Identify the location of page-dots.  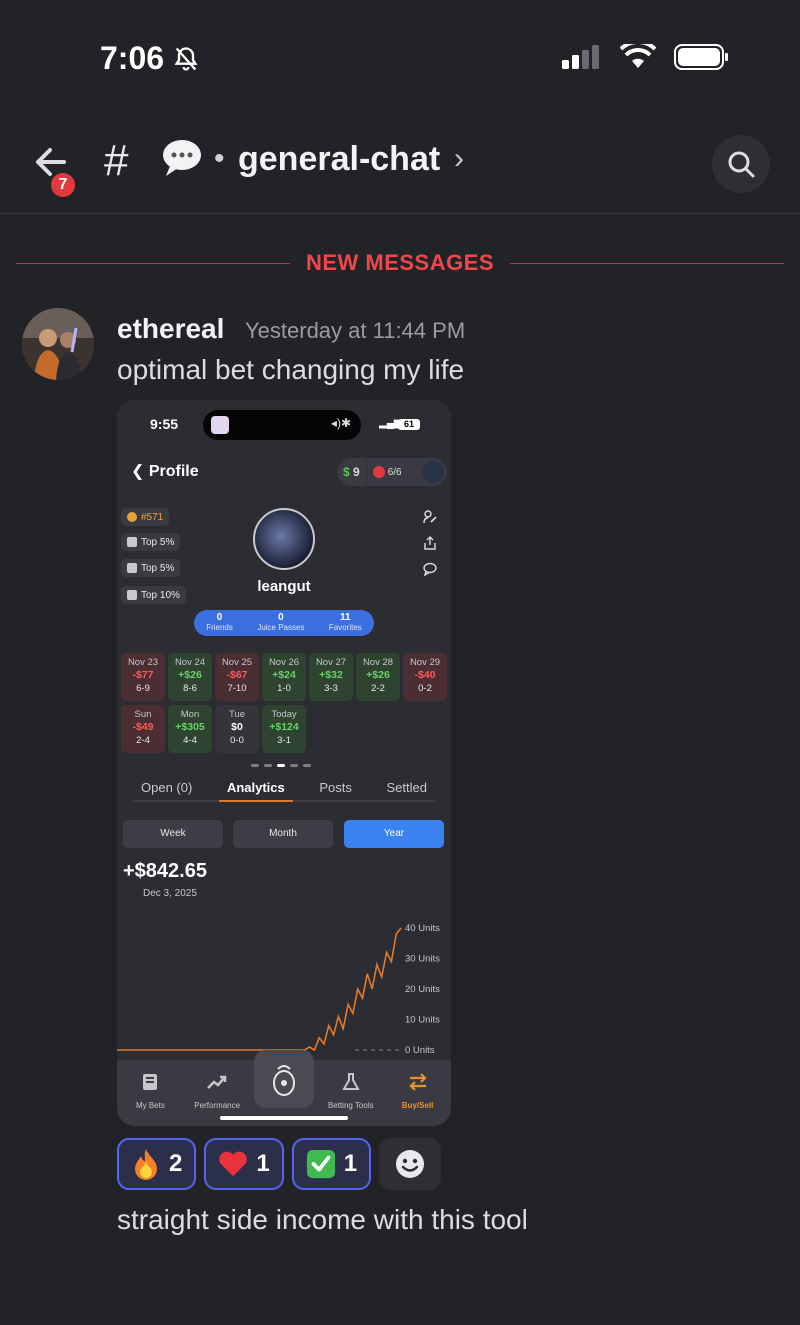
(281, 765).